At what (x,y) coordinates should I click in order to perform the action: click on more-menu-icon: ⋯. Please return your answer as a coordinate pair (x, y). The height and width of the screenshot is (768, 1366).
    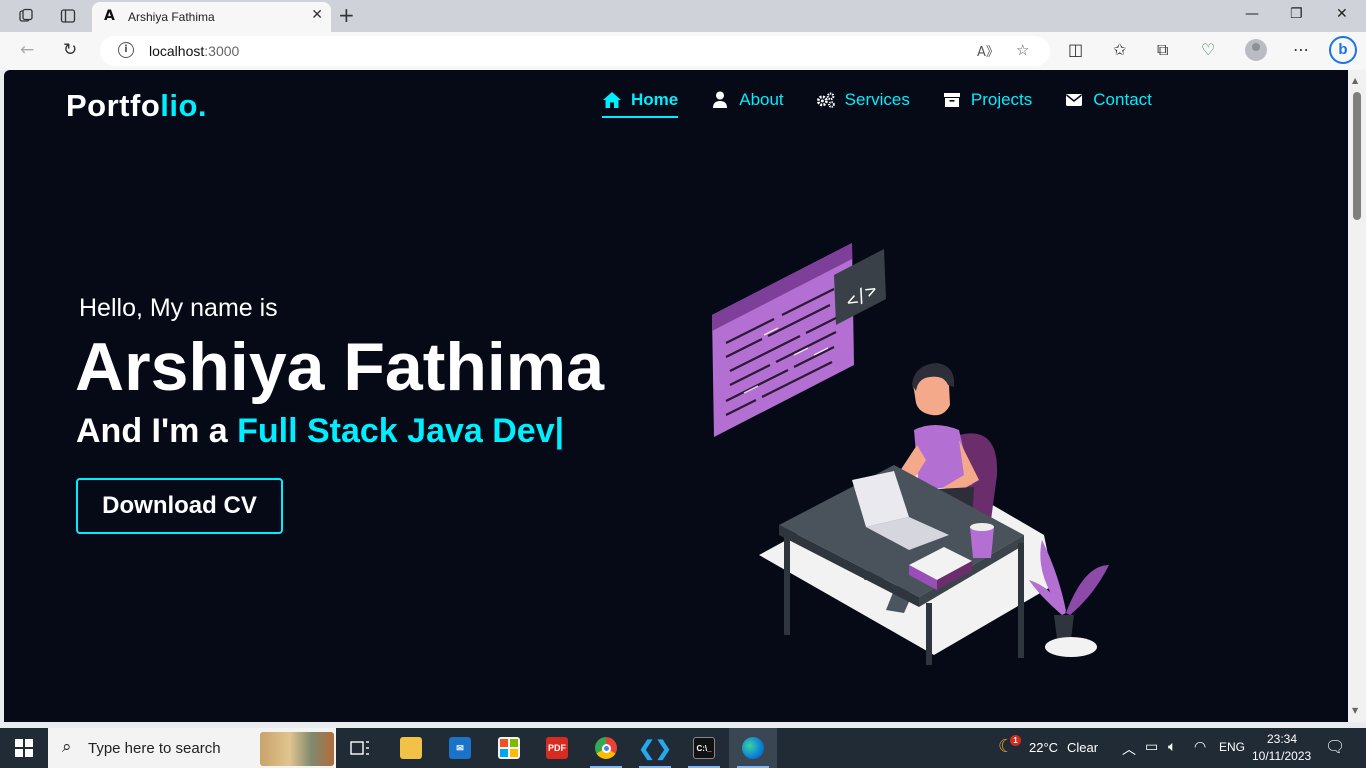
    Looking at the image, I should click on (1301, 49).